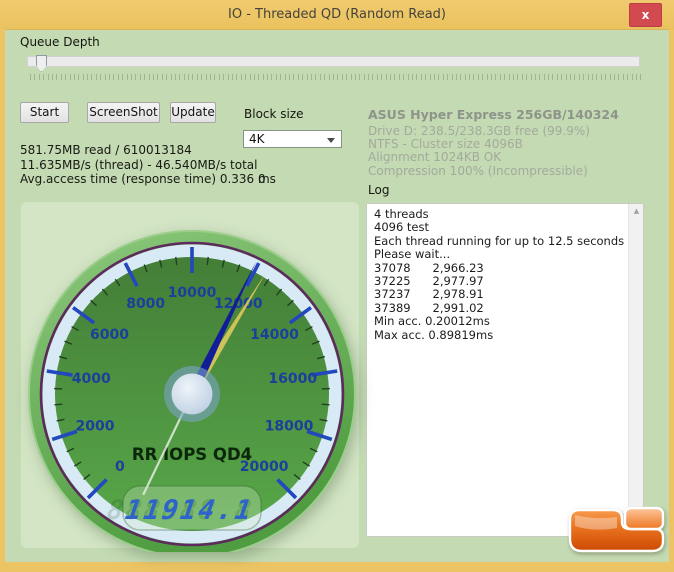 The height and width of the screenshot is (572, 674). I want to click on drive-detail-line: Compression 100% (Incompressible), so click(478, 170).